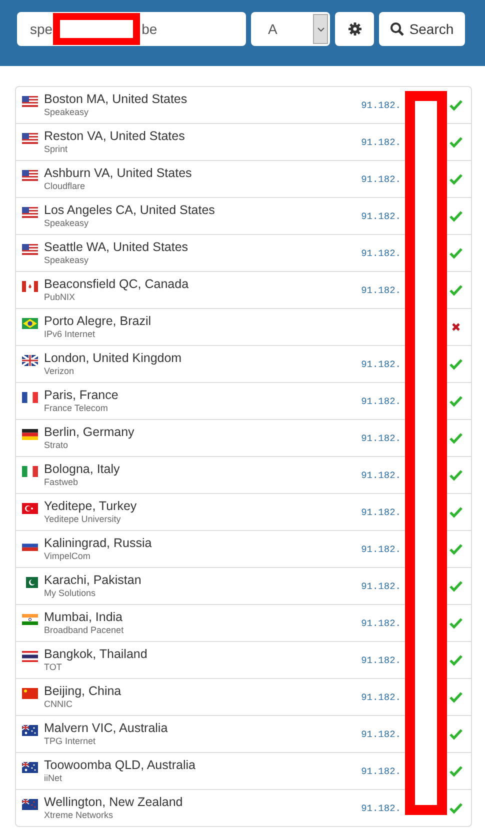  Describe the element at coordinates (83, 617) in the screenshot. I see `server-location: Mumbai, India` at that location.